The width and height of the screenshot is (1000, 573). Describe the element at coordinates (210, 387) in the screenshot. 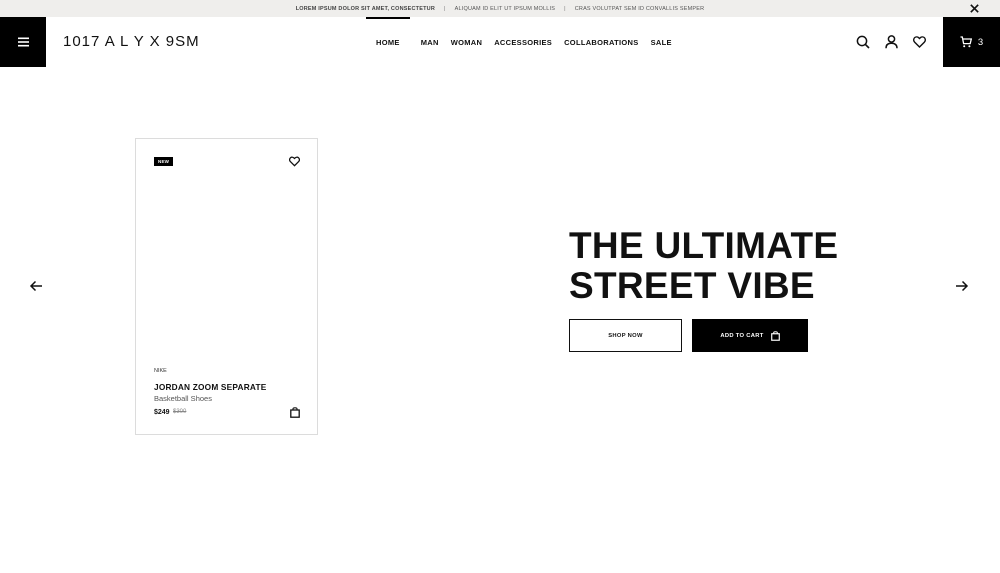

I see `product-name: JORDAN ZOOM SEPARATE` at that location.